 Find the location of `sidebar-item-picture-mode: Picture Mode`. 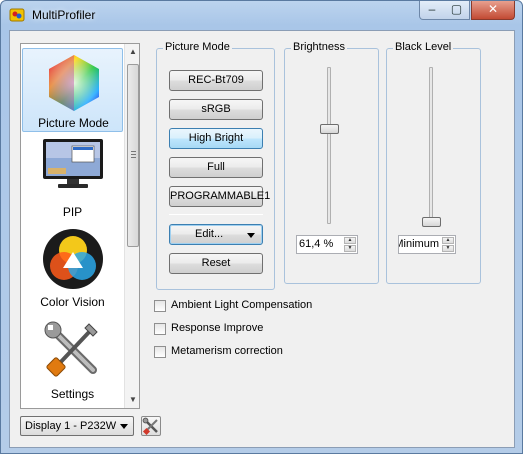

sidebar-item-picture-mode: Picture Mode is located at coordinates (72, 90).